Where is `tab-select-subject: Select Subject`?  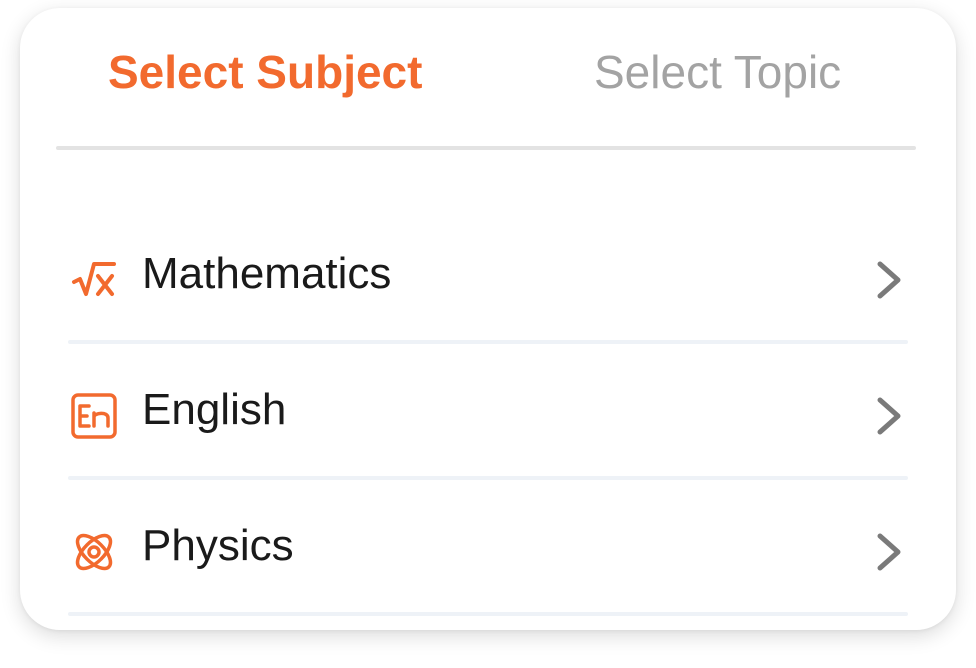
tab-select-subject: Select Subject is located at coordinates (265, 72).